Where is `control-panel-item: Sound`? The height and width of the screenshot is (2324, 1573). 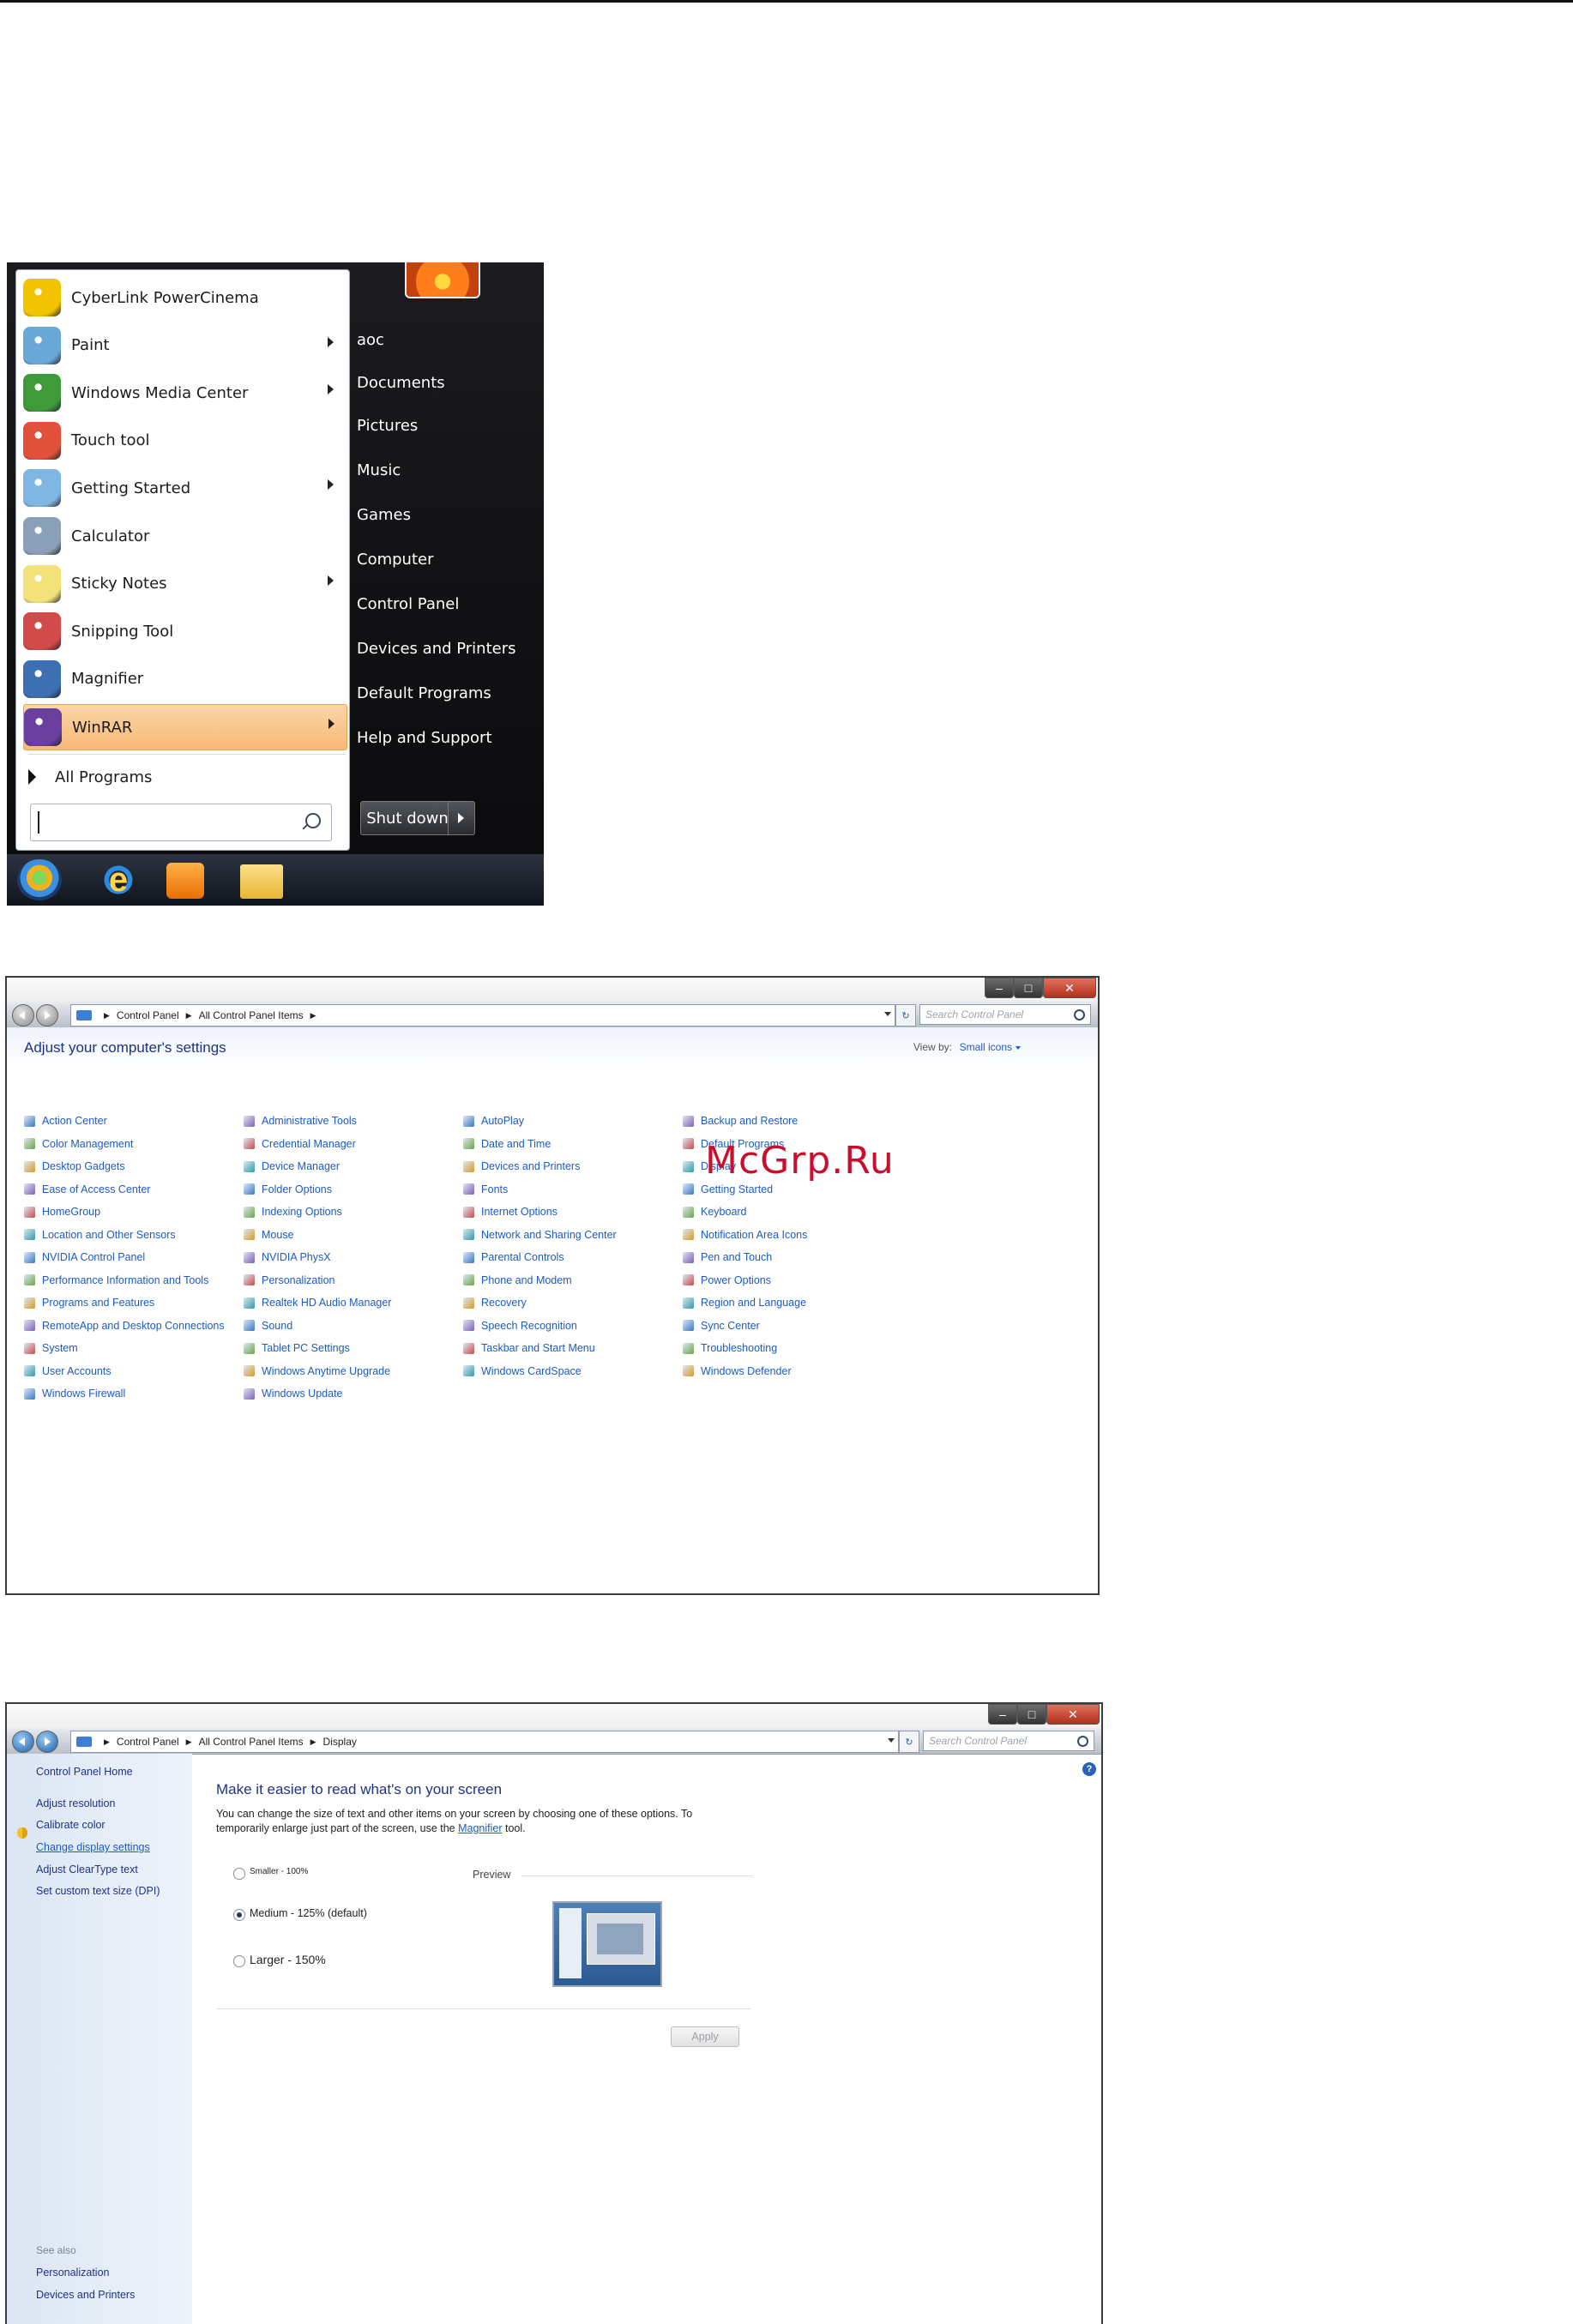
control-panel-item: Sound is located at coordinates (353, 1326).